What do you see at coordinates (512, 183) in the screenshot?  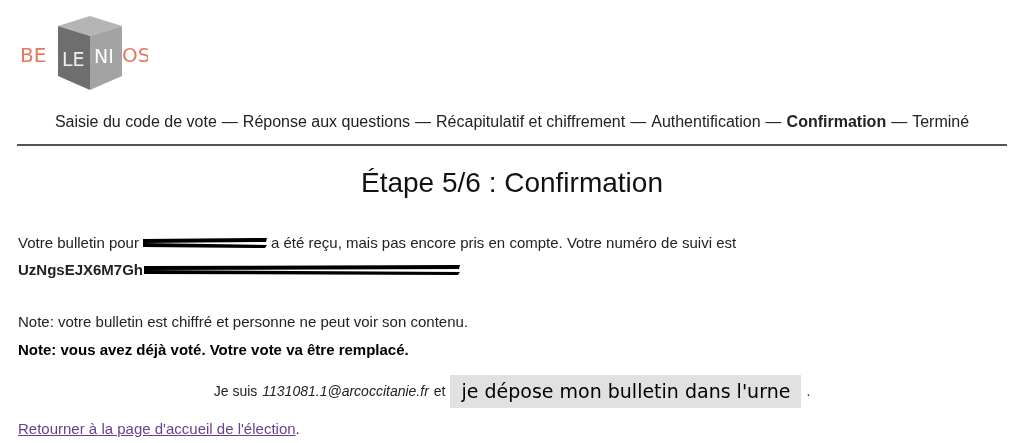 I see `page-heading: Étape 5/6 : Confirmation` at bounding box center [512, 183].